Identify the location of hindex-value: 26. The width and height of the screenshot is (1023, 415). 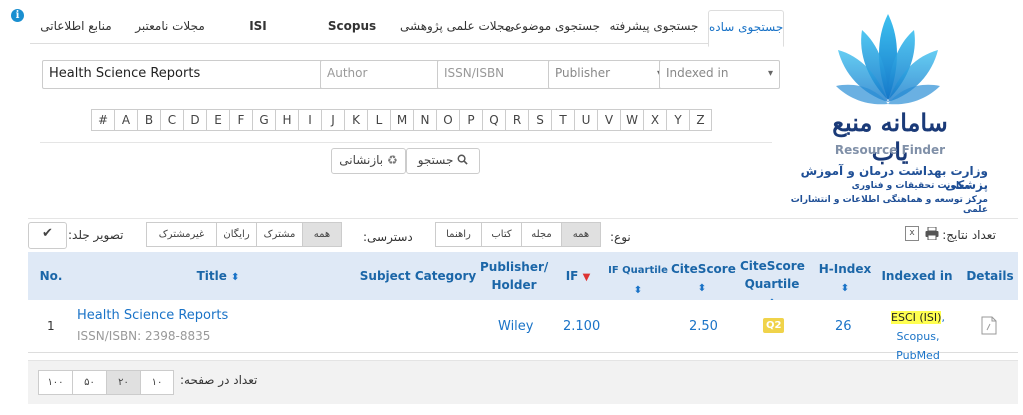
(843, 326).